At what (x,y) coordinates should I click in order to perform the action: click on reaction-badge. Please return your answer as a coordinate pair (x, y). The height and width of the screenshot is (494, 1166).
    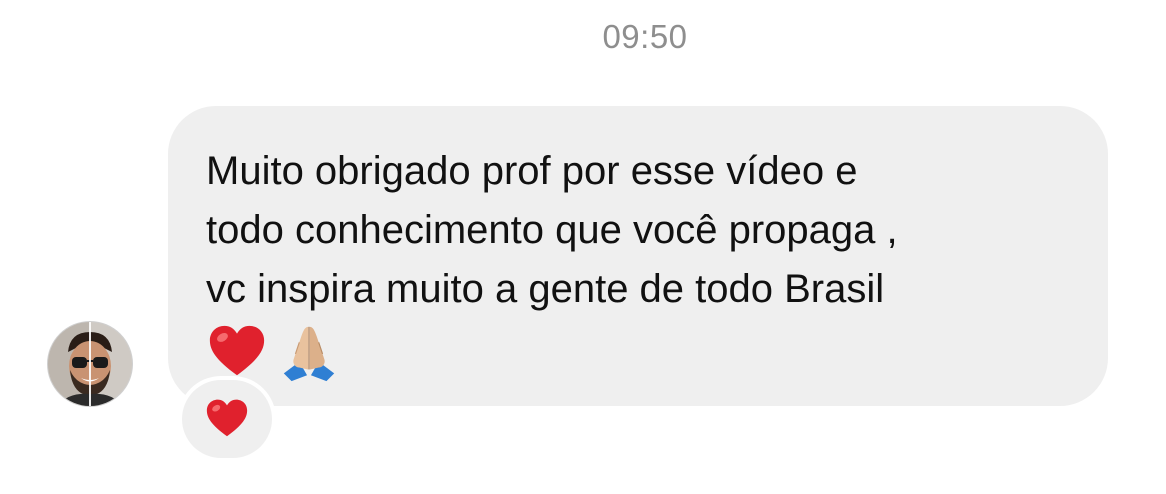
    Looking at the image, I should click on (227, 419).